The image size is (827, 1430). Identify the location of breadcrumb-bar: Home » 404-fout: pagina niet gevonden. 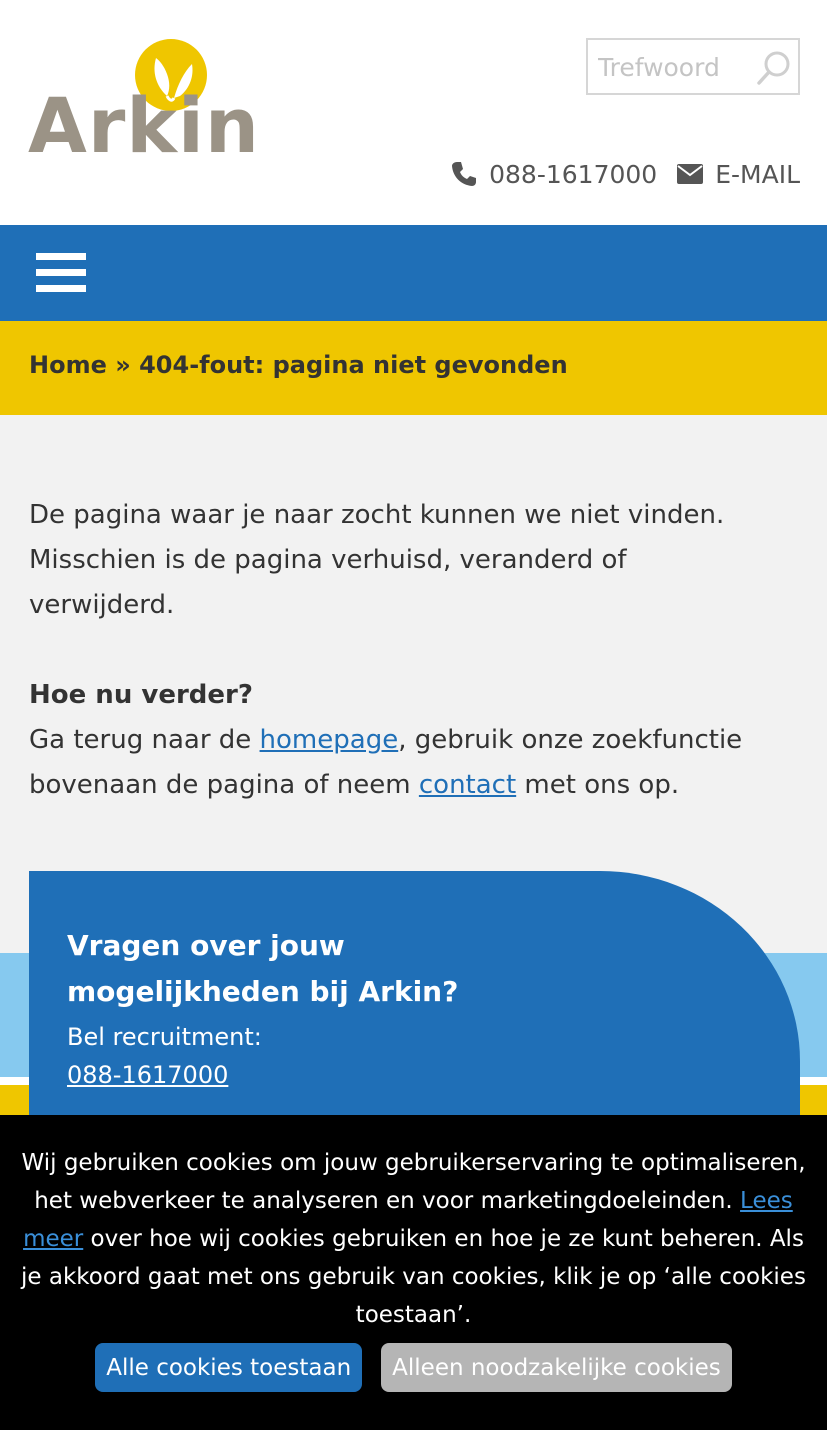
(413, 368).